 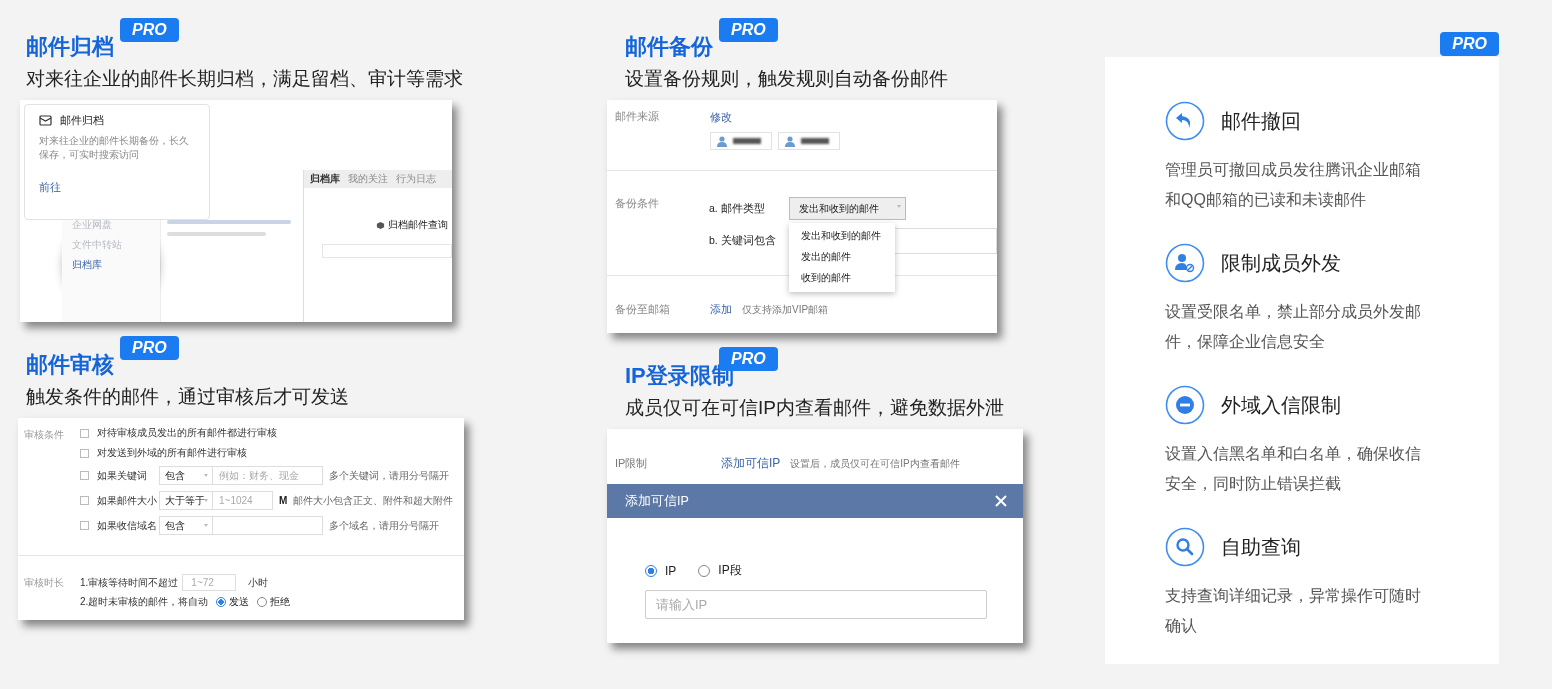 What do you see at coordinates (1281, 405) in the screenshot?
I see `feature-title: 外域入信限制` at bounding box center [1281, 405].